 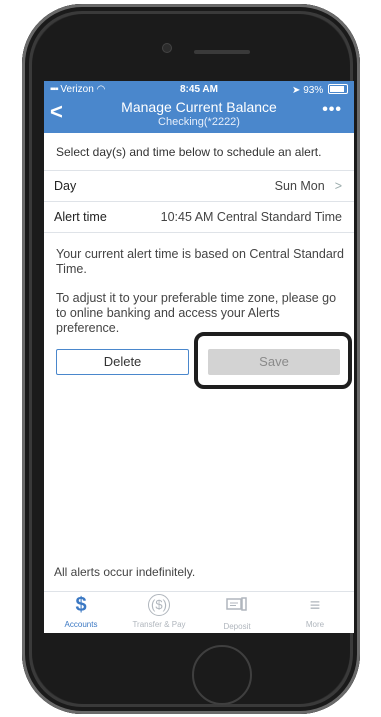 What do you see at coordinates (315, 605) in the screenshot?
I see `menu-icon: ≡` at bounding box center [315, 605].